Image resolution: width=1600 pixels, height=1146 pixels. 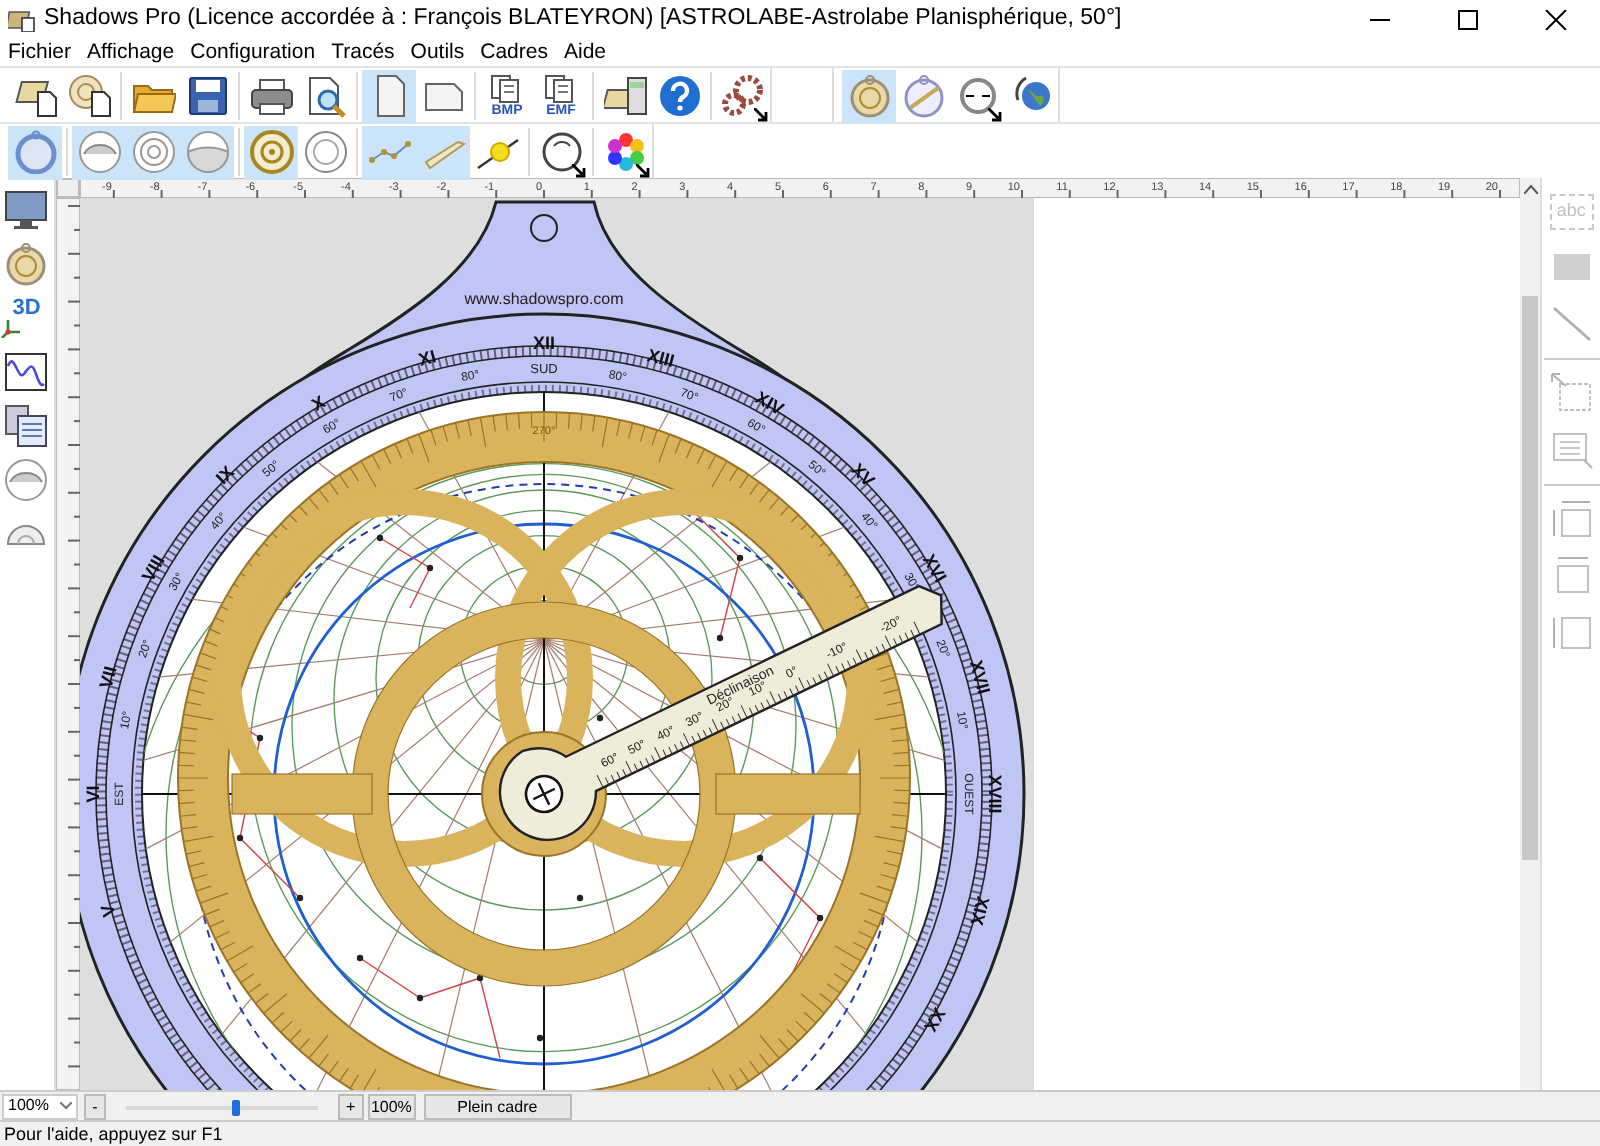 I want to click on toolbar-button, so click(x=743, y=96).